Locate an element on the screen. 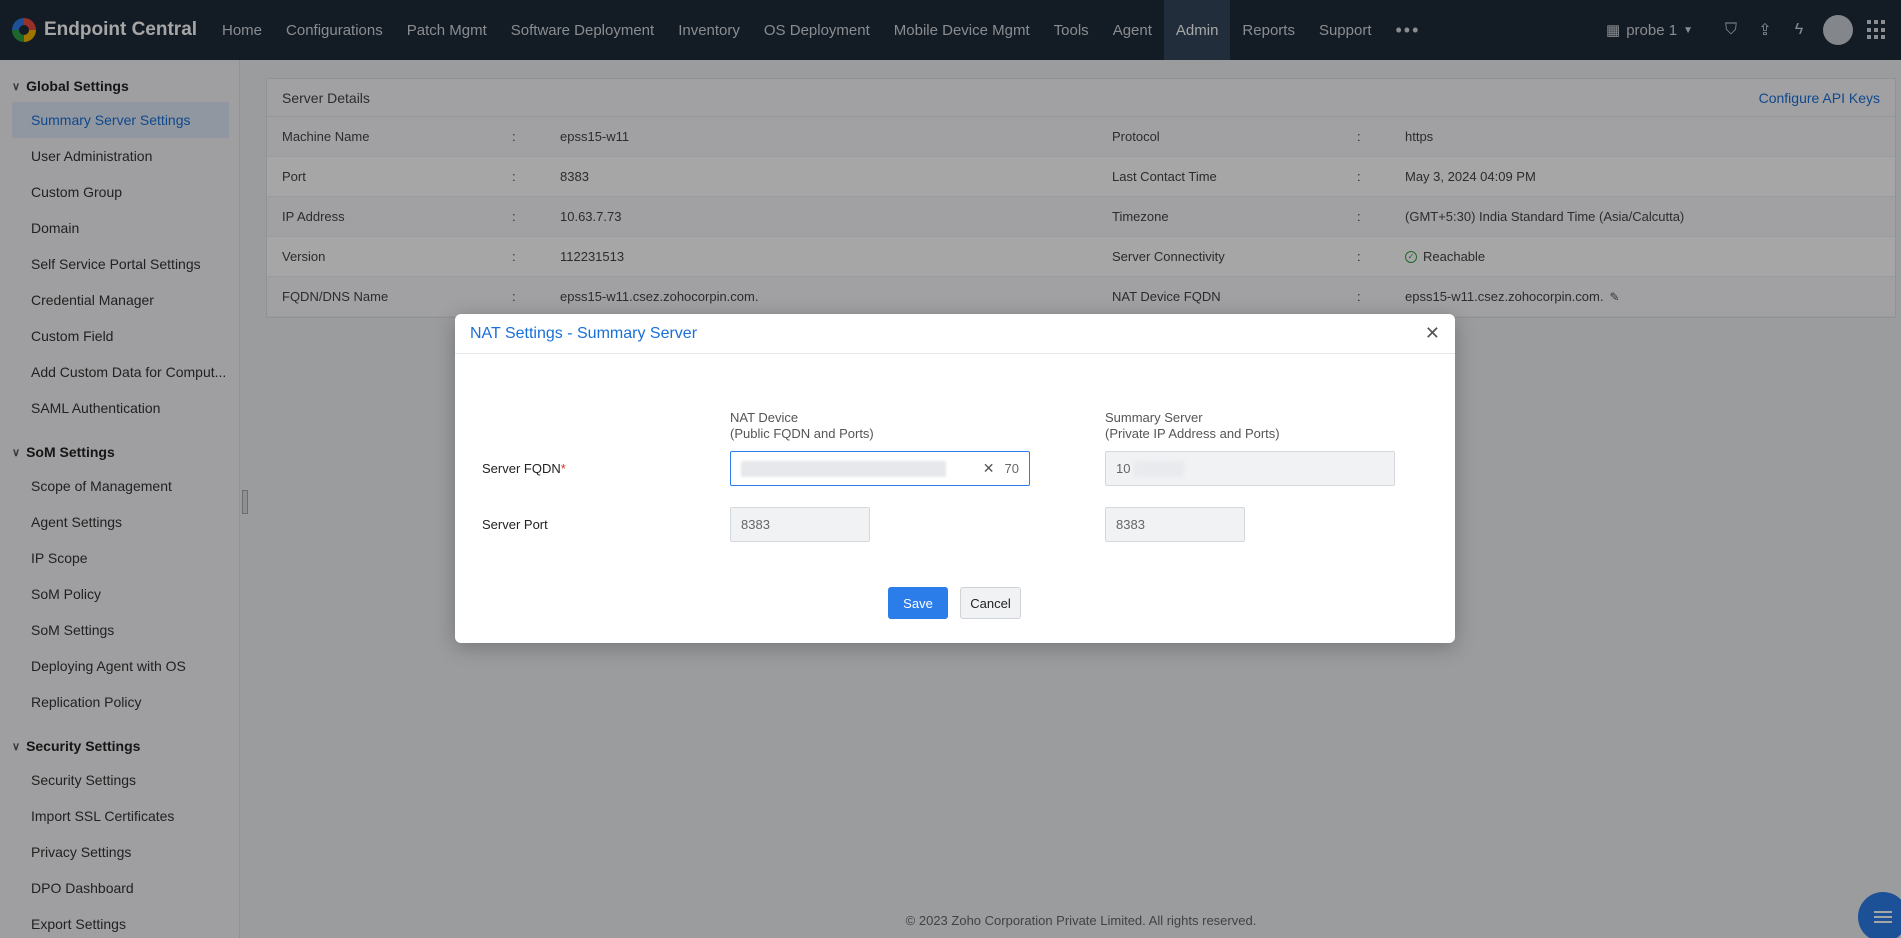 The width and height of the screenshot is (1901, 938). required-mark: * is located at coordinates (563, 468).